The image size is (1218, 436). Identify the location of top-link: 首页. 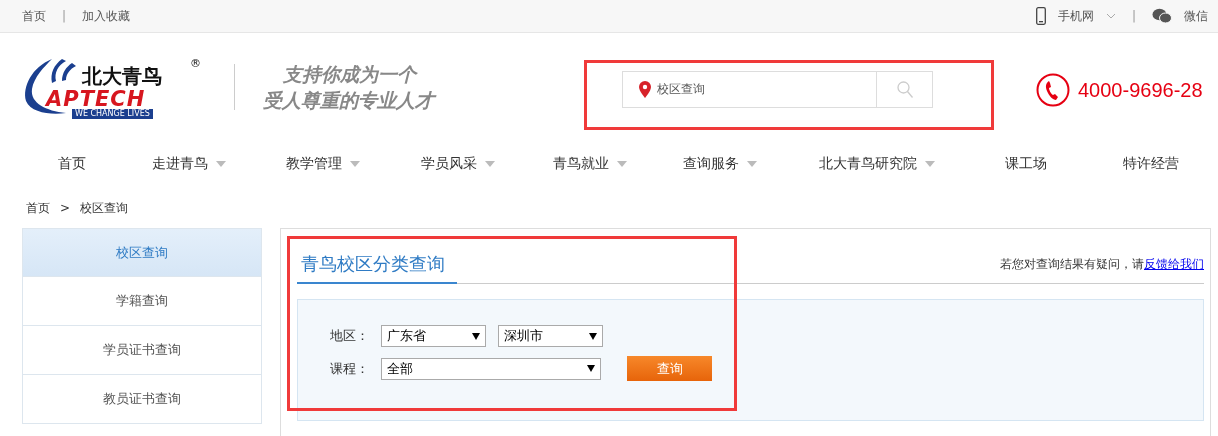
(34, 16).